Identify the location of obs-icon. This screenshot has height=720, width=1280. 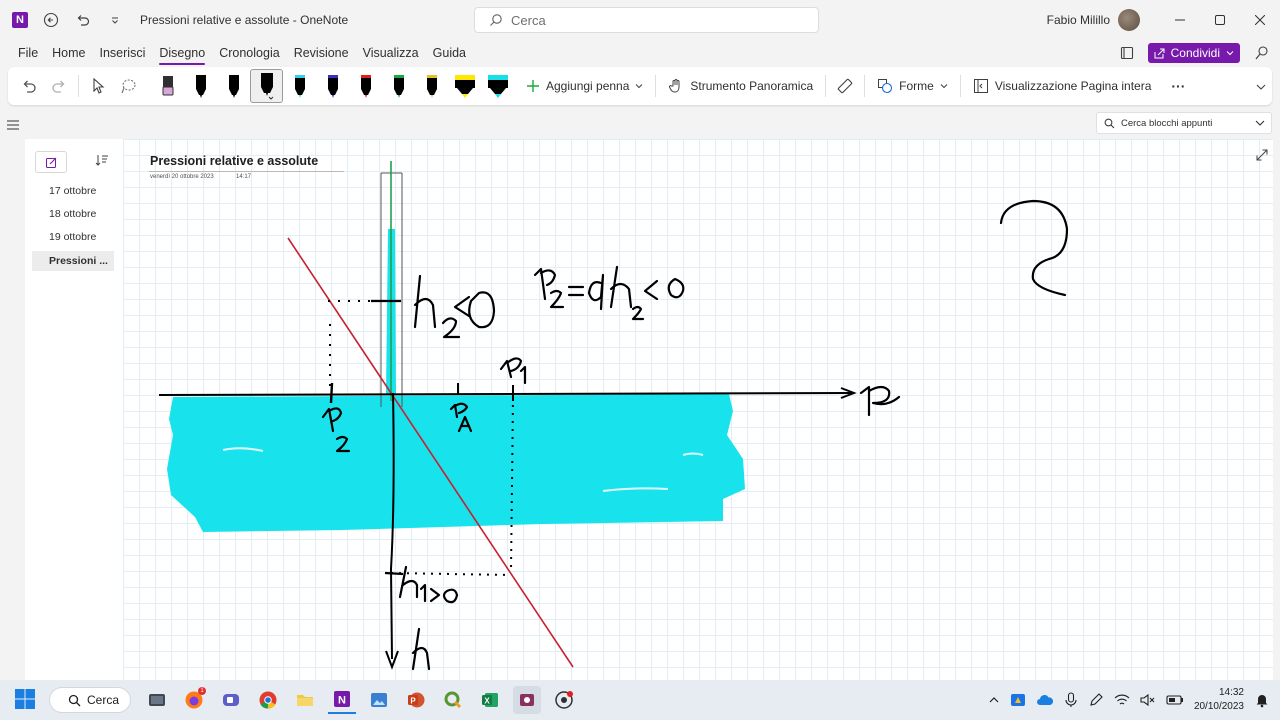
(564, 700).